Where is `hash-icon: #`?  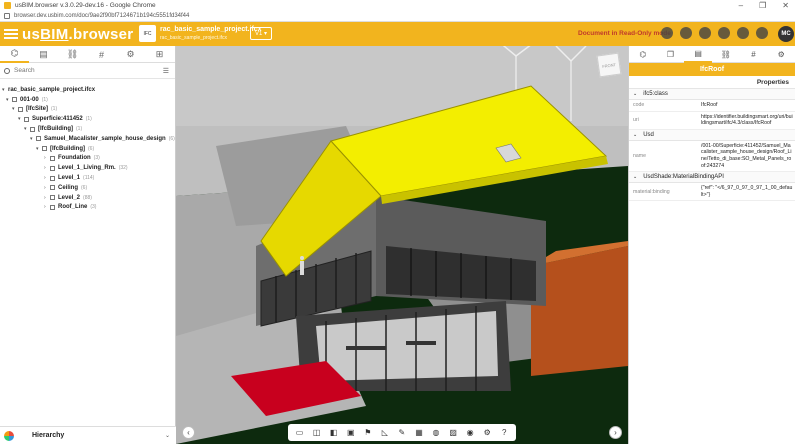 hash-icon: # is located at coordinates (101, 54).